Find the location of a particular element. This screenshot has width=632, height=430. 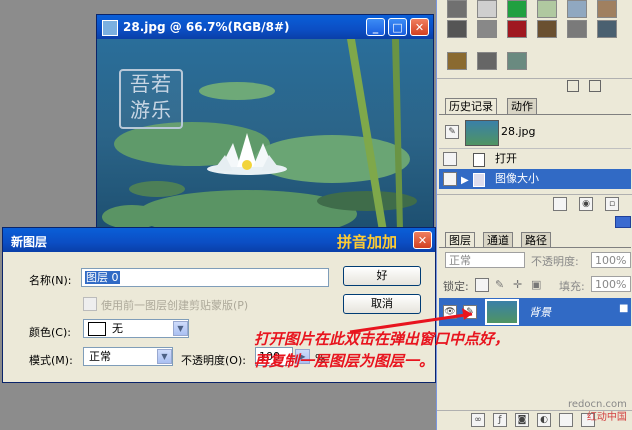

blend-mode-value: 正常 is located at coordinates (460, 260).